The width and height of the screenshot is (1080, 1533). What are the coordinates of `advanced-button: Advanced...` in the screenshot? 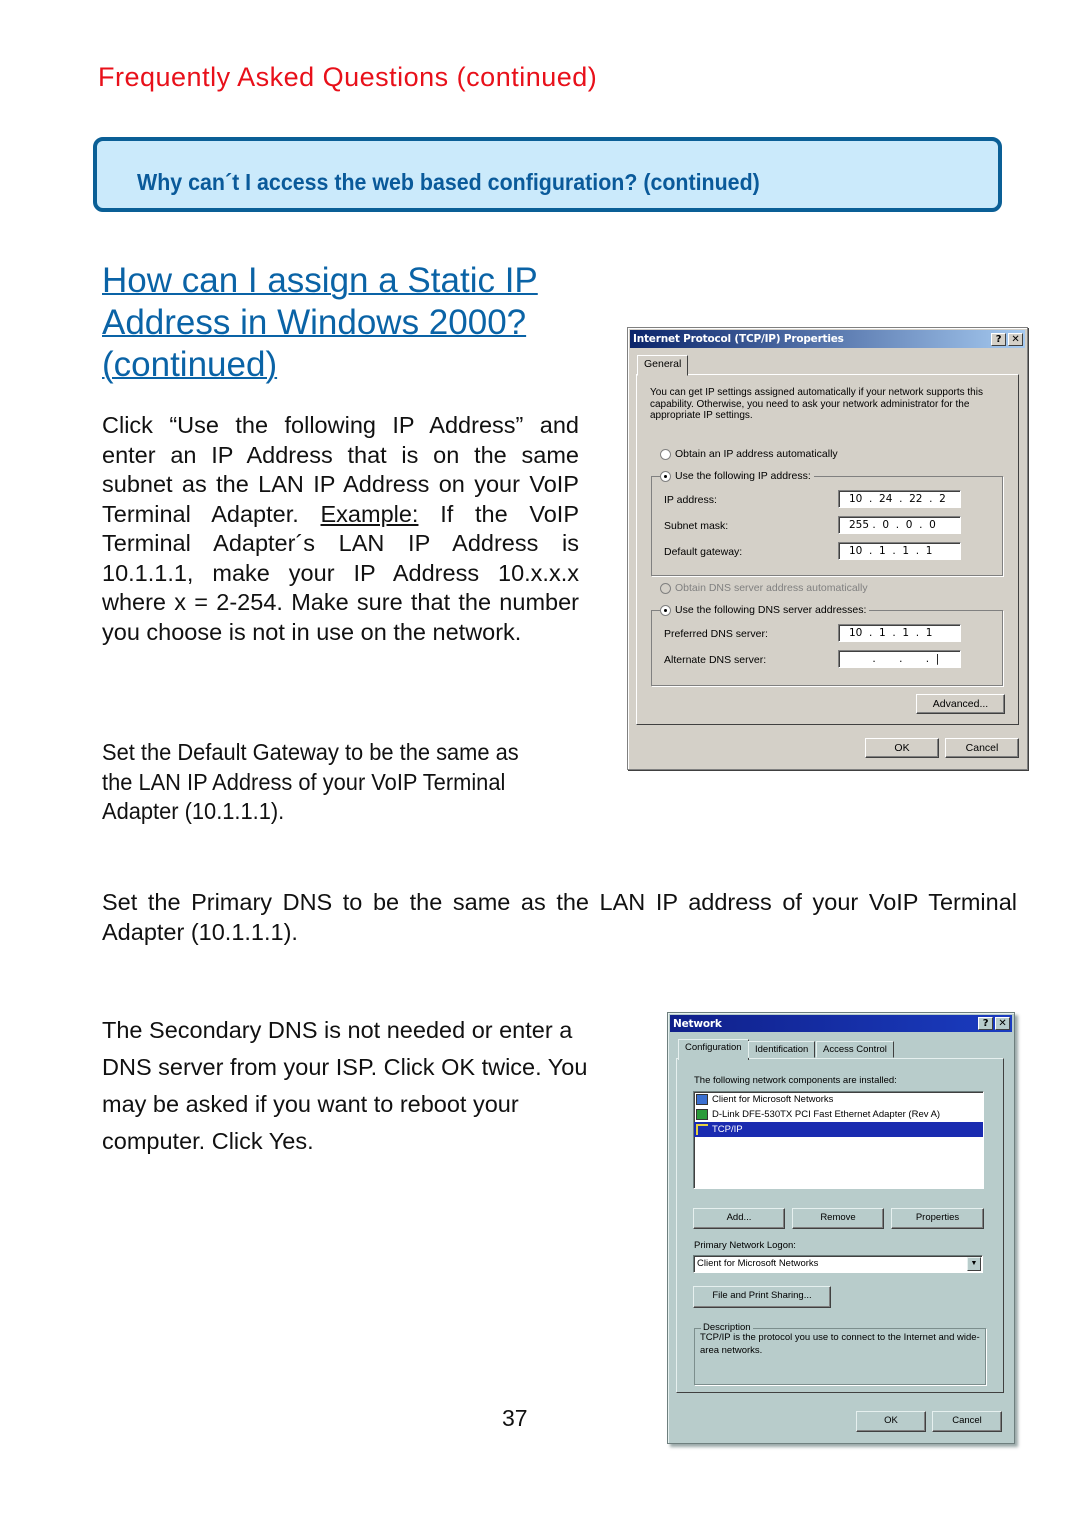 It's located at (960, 704).